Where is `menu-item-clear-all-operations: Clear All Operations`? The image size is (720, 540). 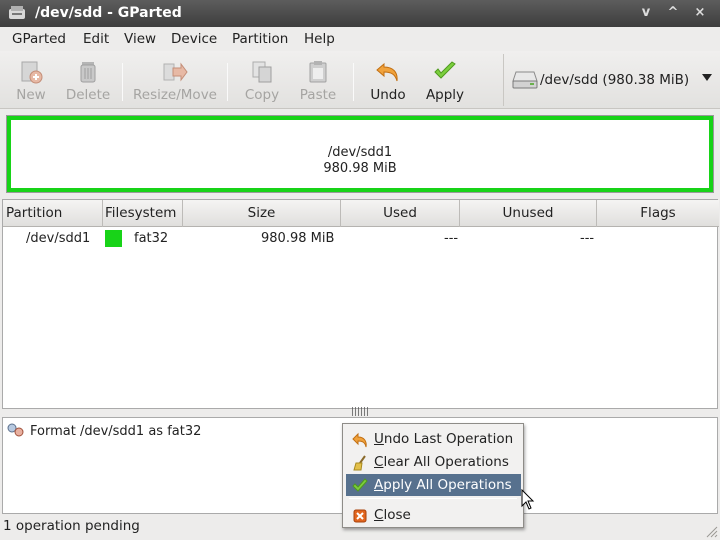
menu-item-clear-all-operations: Clear All Operations is located at coordinates (433, 462).